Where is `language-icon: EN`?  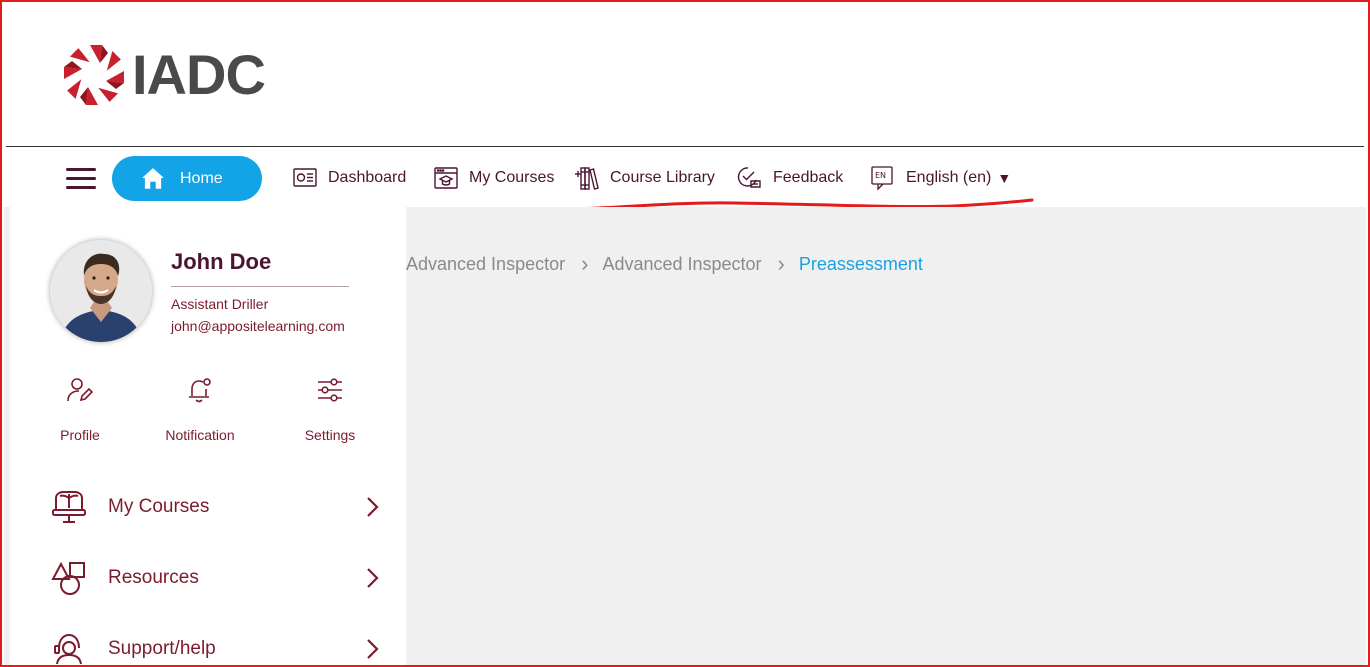 language-icon: EN is located at coordinates (882, 178).